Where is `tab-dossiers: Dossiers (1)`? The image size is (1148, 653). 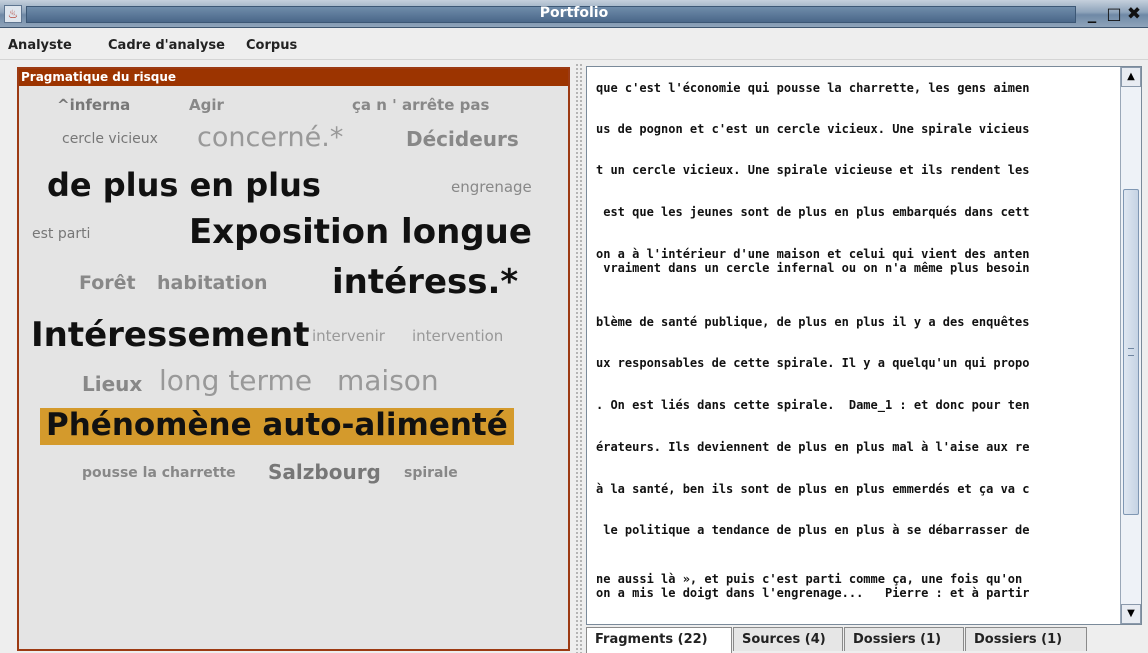 tab-dossiers: Dossiers (1) is located at coordinates (904, 639).